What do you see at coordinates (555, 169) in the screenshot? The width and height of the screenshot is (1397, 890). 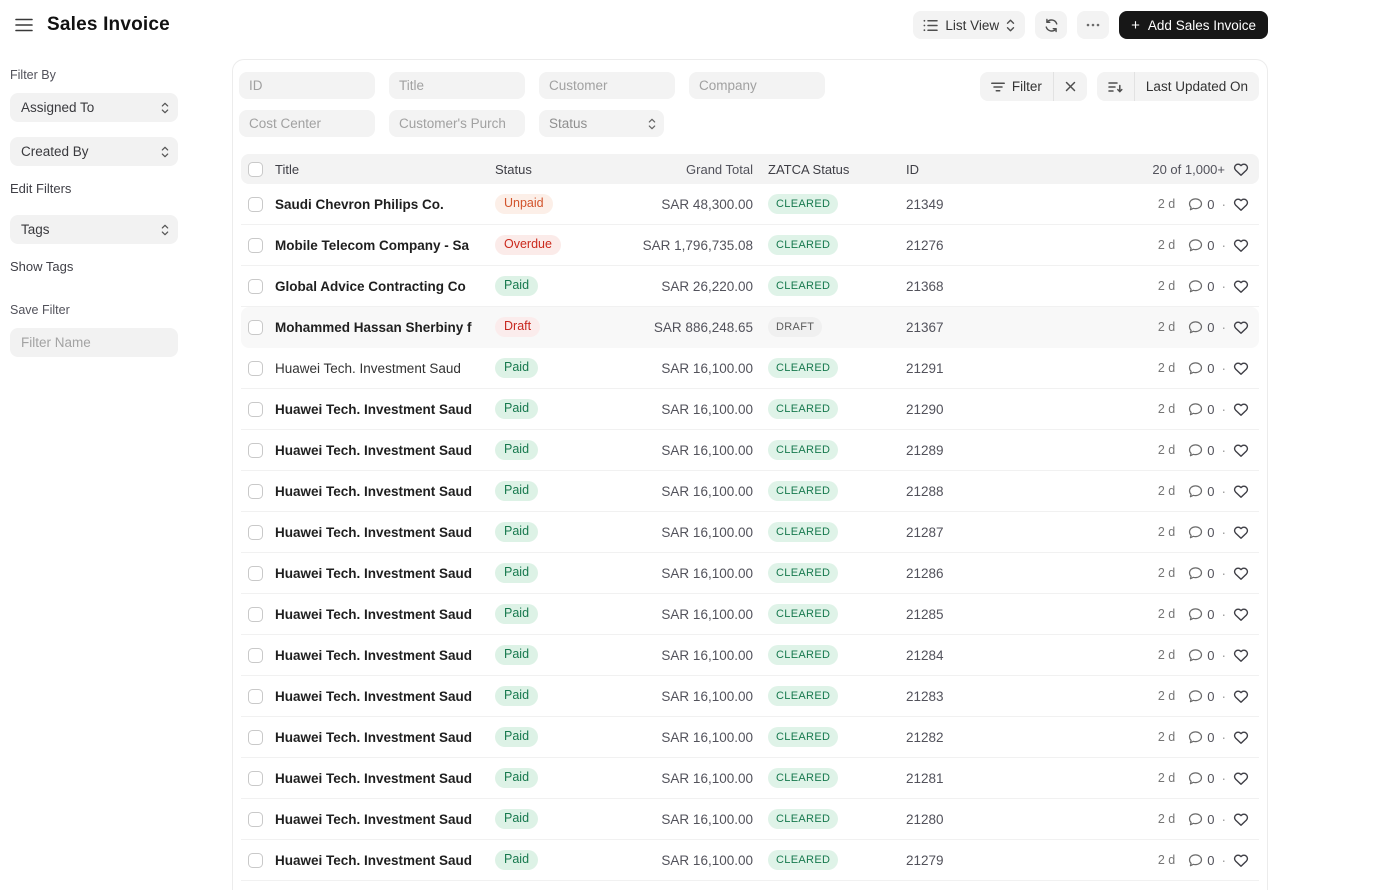 I see `column-status: Status` at bounding box center [555, 169].